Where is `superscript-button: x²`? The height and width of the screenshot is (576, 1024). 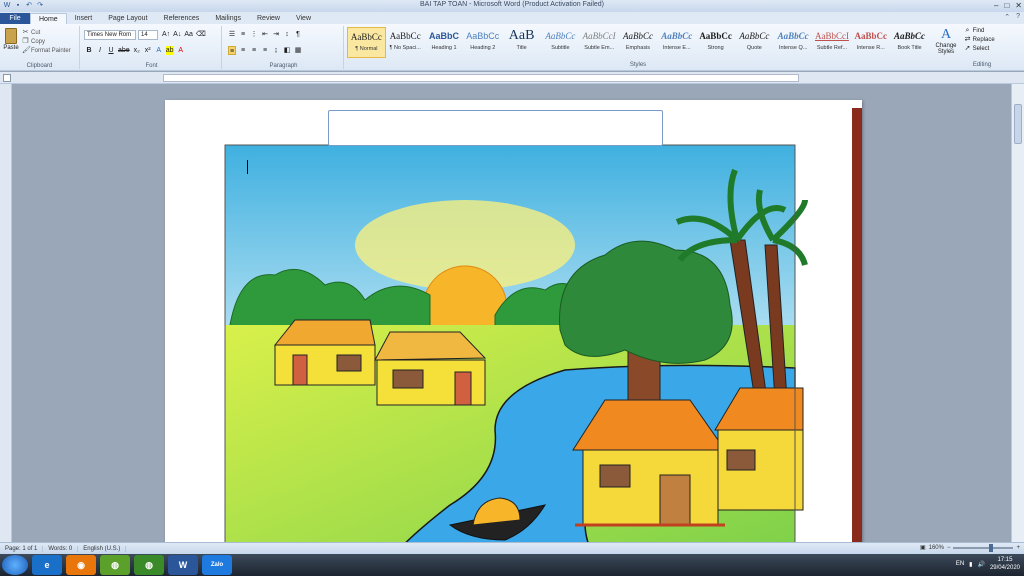 superscript-button: x² is located at coordinates (148, 50).